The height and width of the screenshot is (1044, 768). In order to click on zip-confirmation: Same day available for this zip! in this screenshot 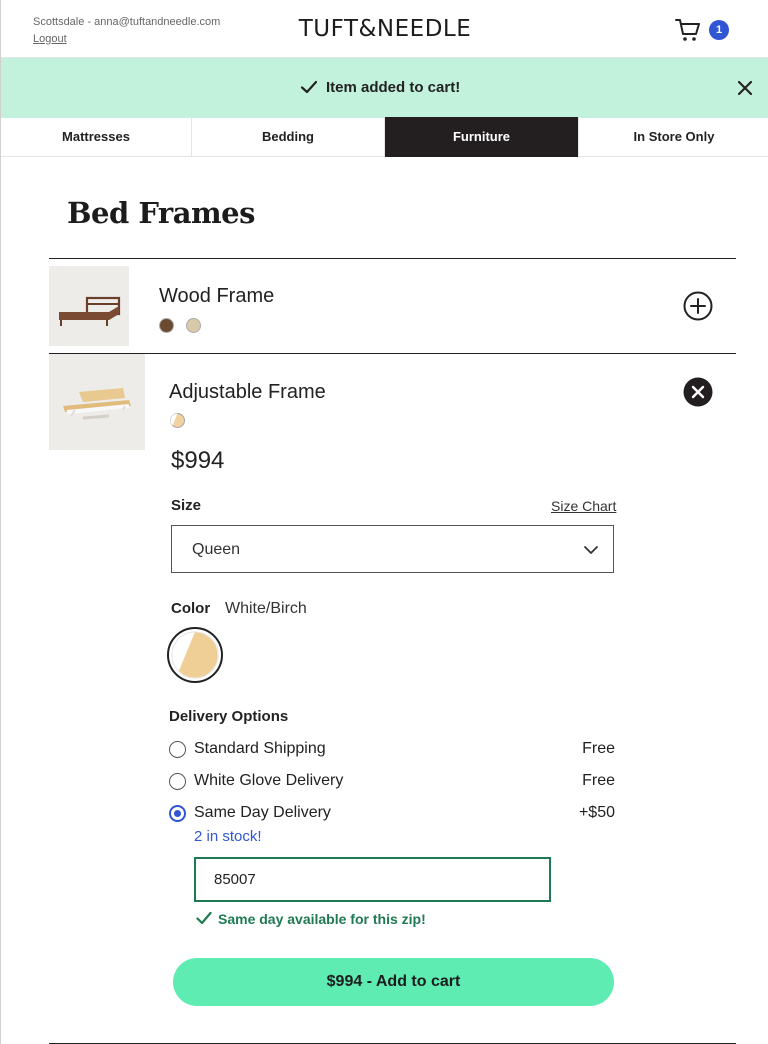, I will do `click(322, 919)`.